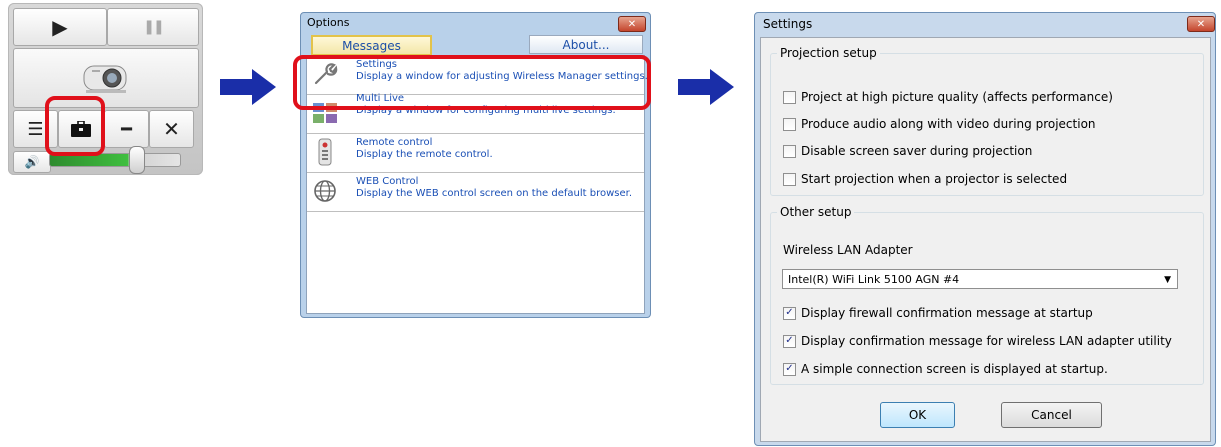 This screenshot has width=1221, height=447. I want to click on remote-control-icon, so click(325, 152).